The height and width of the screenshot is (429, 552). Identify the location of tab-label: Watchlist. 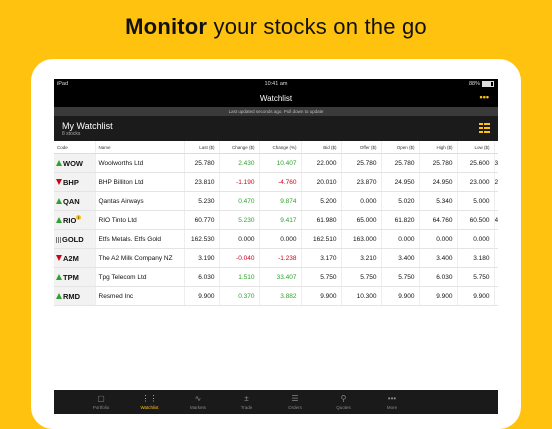
(149, 407).